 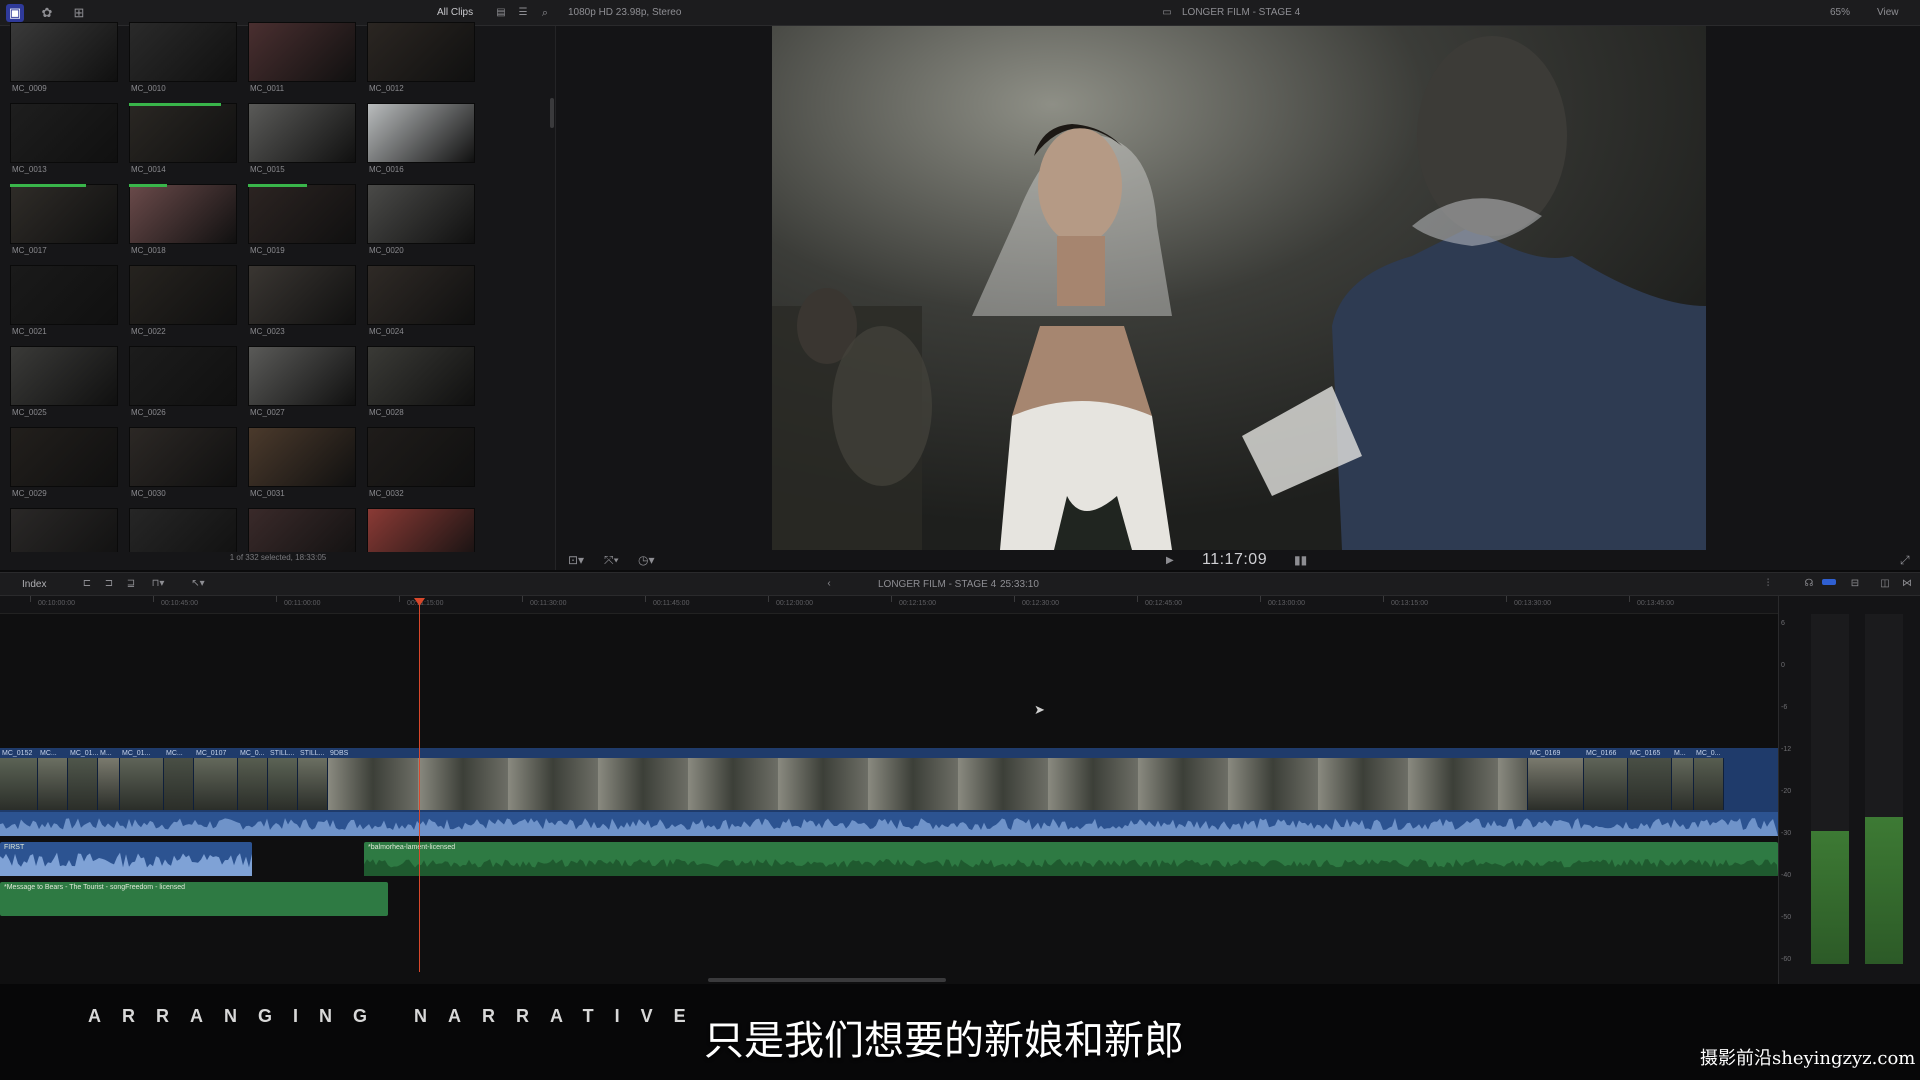 I want to click on clip-thumbnail: MC_0031, so click(x=302, y=466).